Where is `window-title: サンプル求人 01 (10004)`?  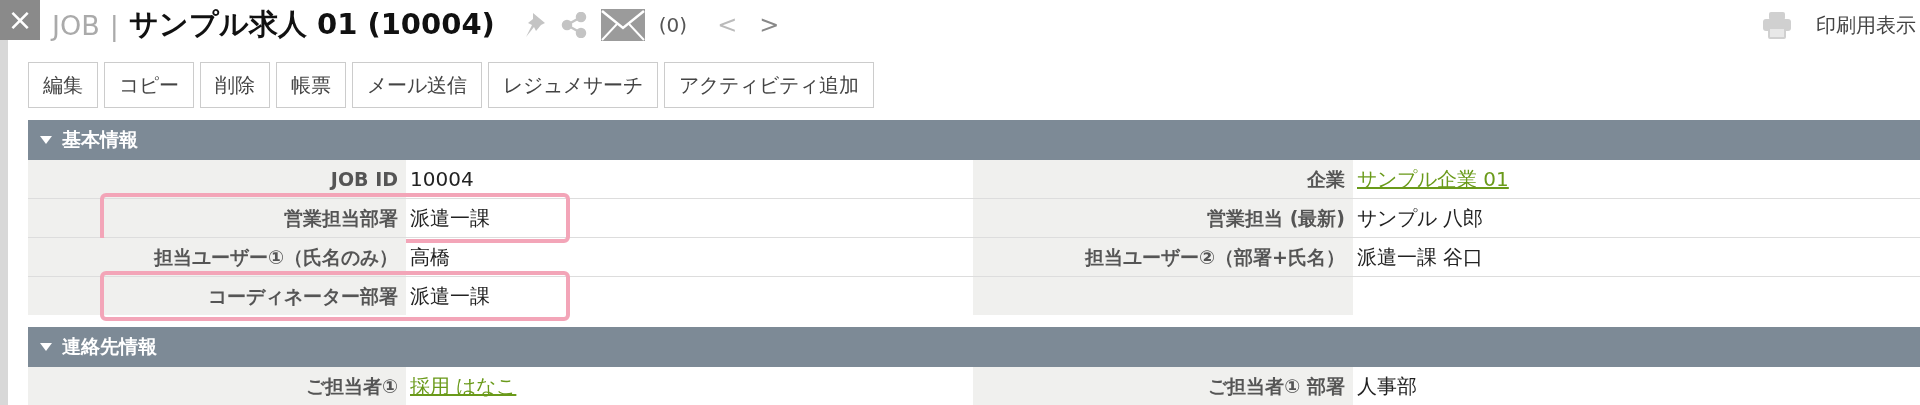 window-title: サンプル求人 01 (10004) is located at coordinates (311, 24).